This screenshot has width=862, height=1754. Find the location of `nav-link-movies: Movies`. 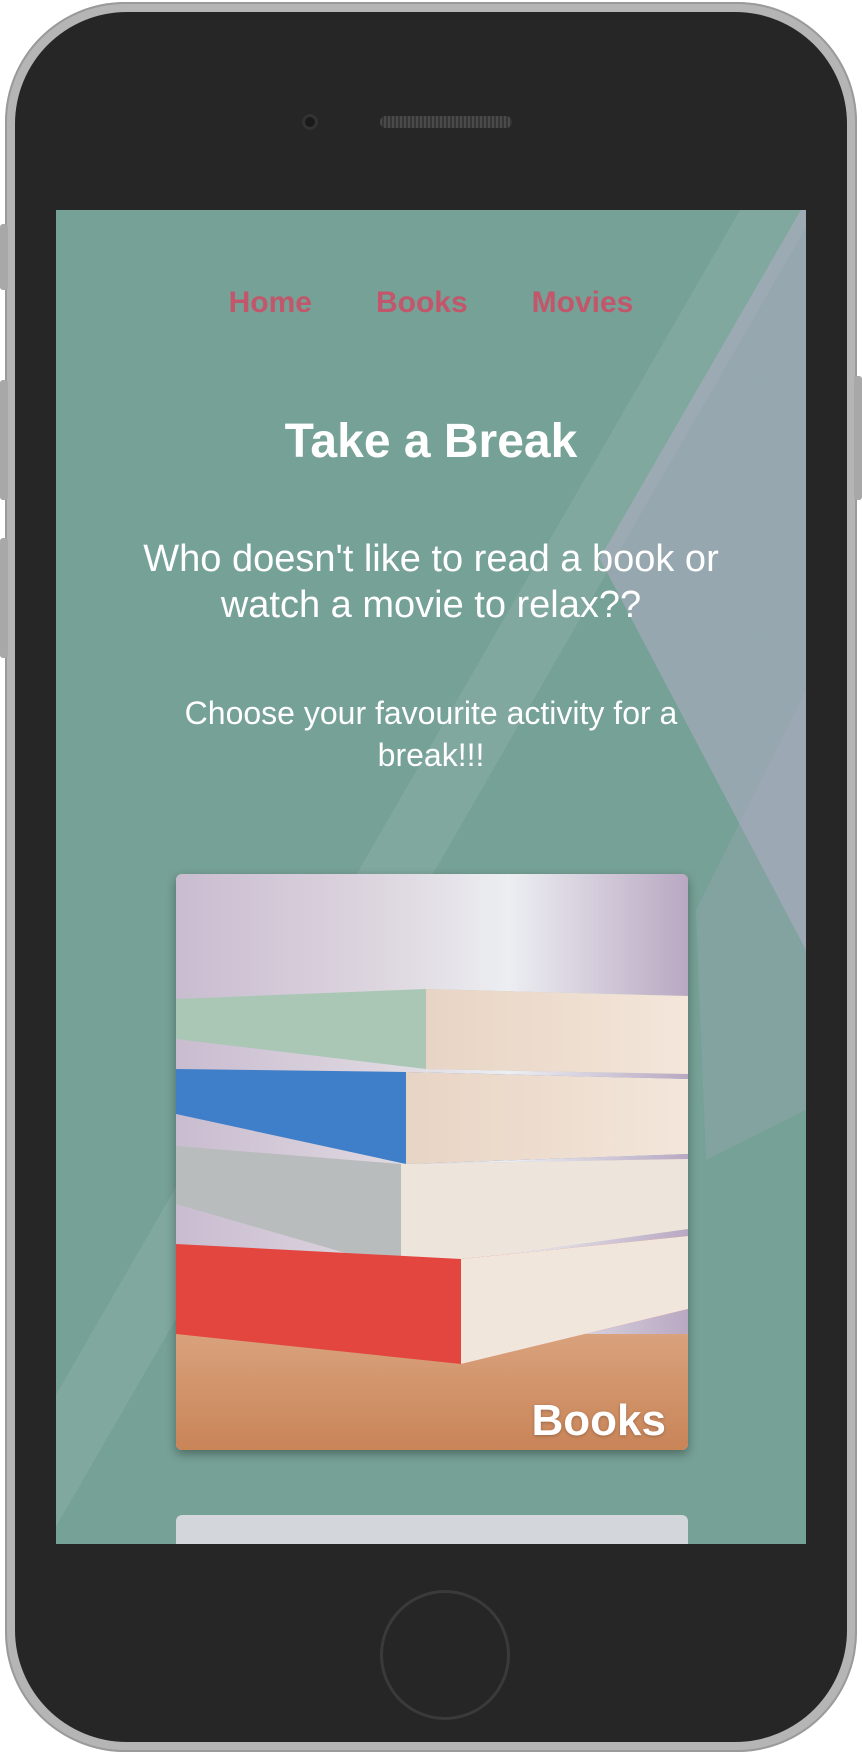

nav-link-movies: Movies is located at coordinates (583, 303).